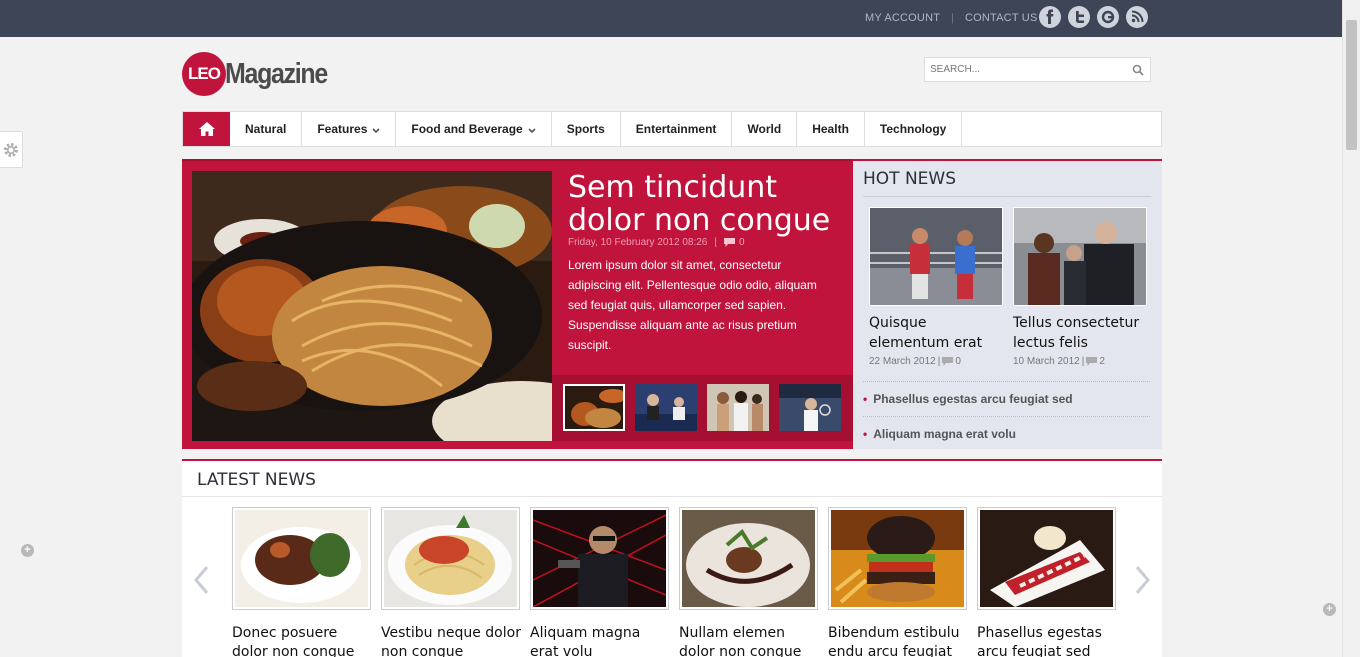 The width and height of the screenshot is (1360, 657). What do you see at coordinates (204, 74) in the screenshot?
I see `logo-mark: LEO` at bounding box center [204, 74].